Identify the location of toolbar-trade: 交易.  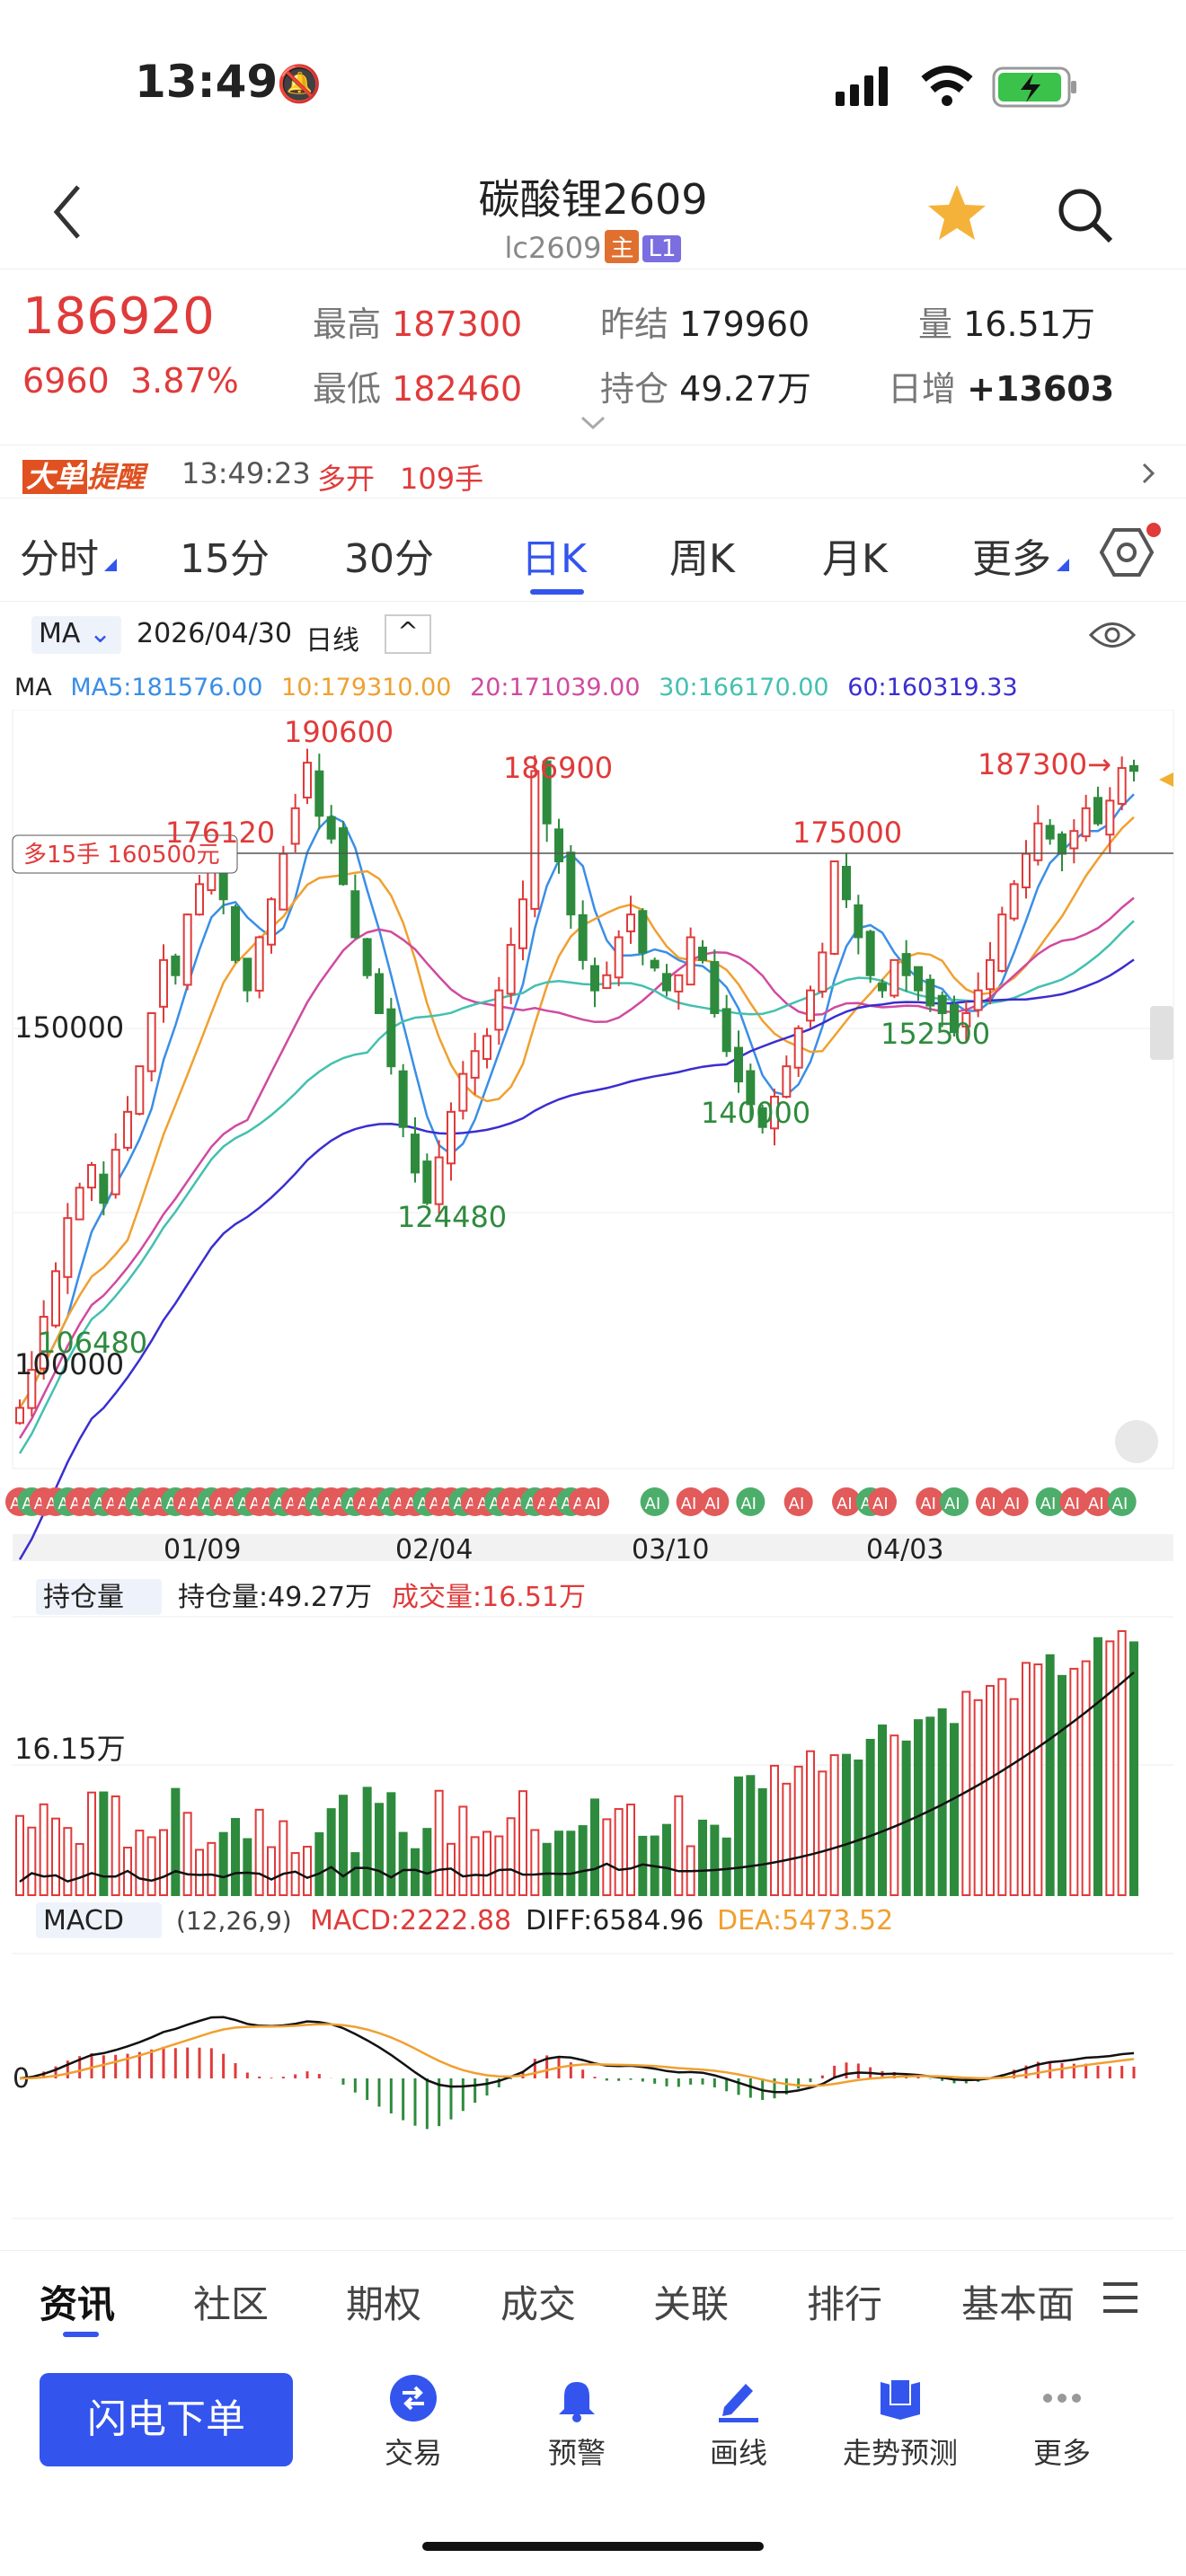
(413, 2422).